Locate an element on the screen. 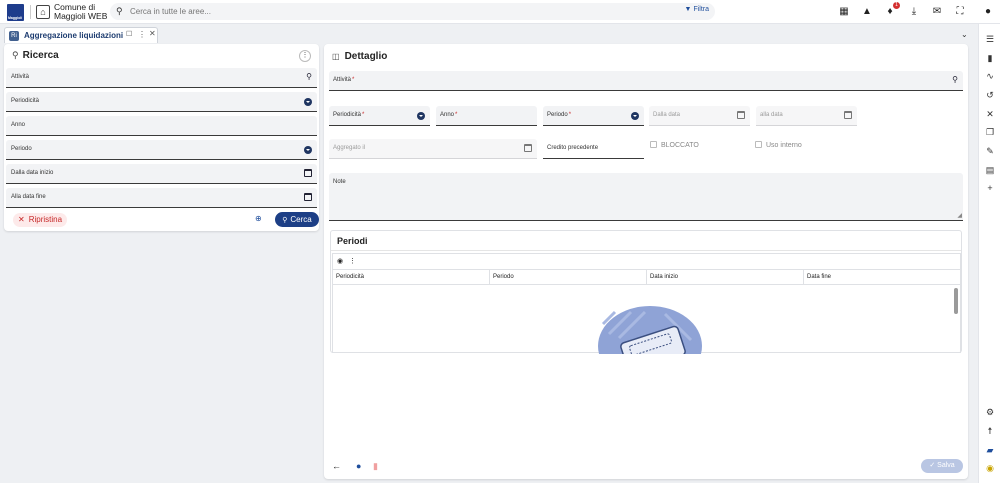 The height and width of the screenshot is (483, 1000). delete-icon: ▮ is located at coordinates (375, 466).